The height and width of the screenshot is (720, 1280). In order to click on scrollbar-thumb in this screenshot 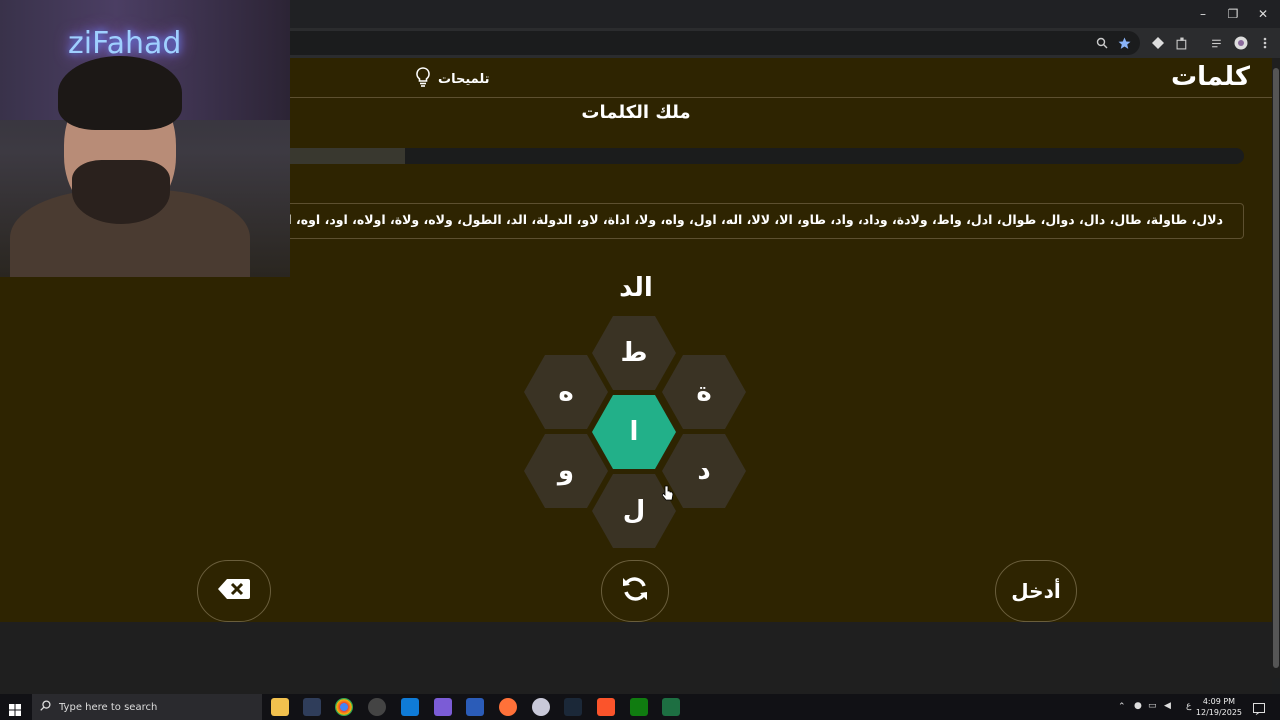, I will do `click(1276, 368)`.